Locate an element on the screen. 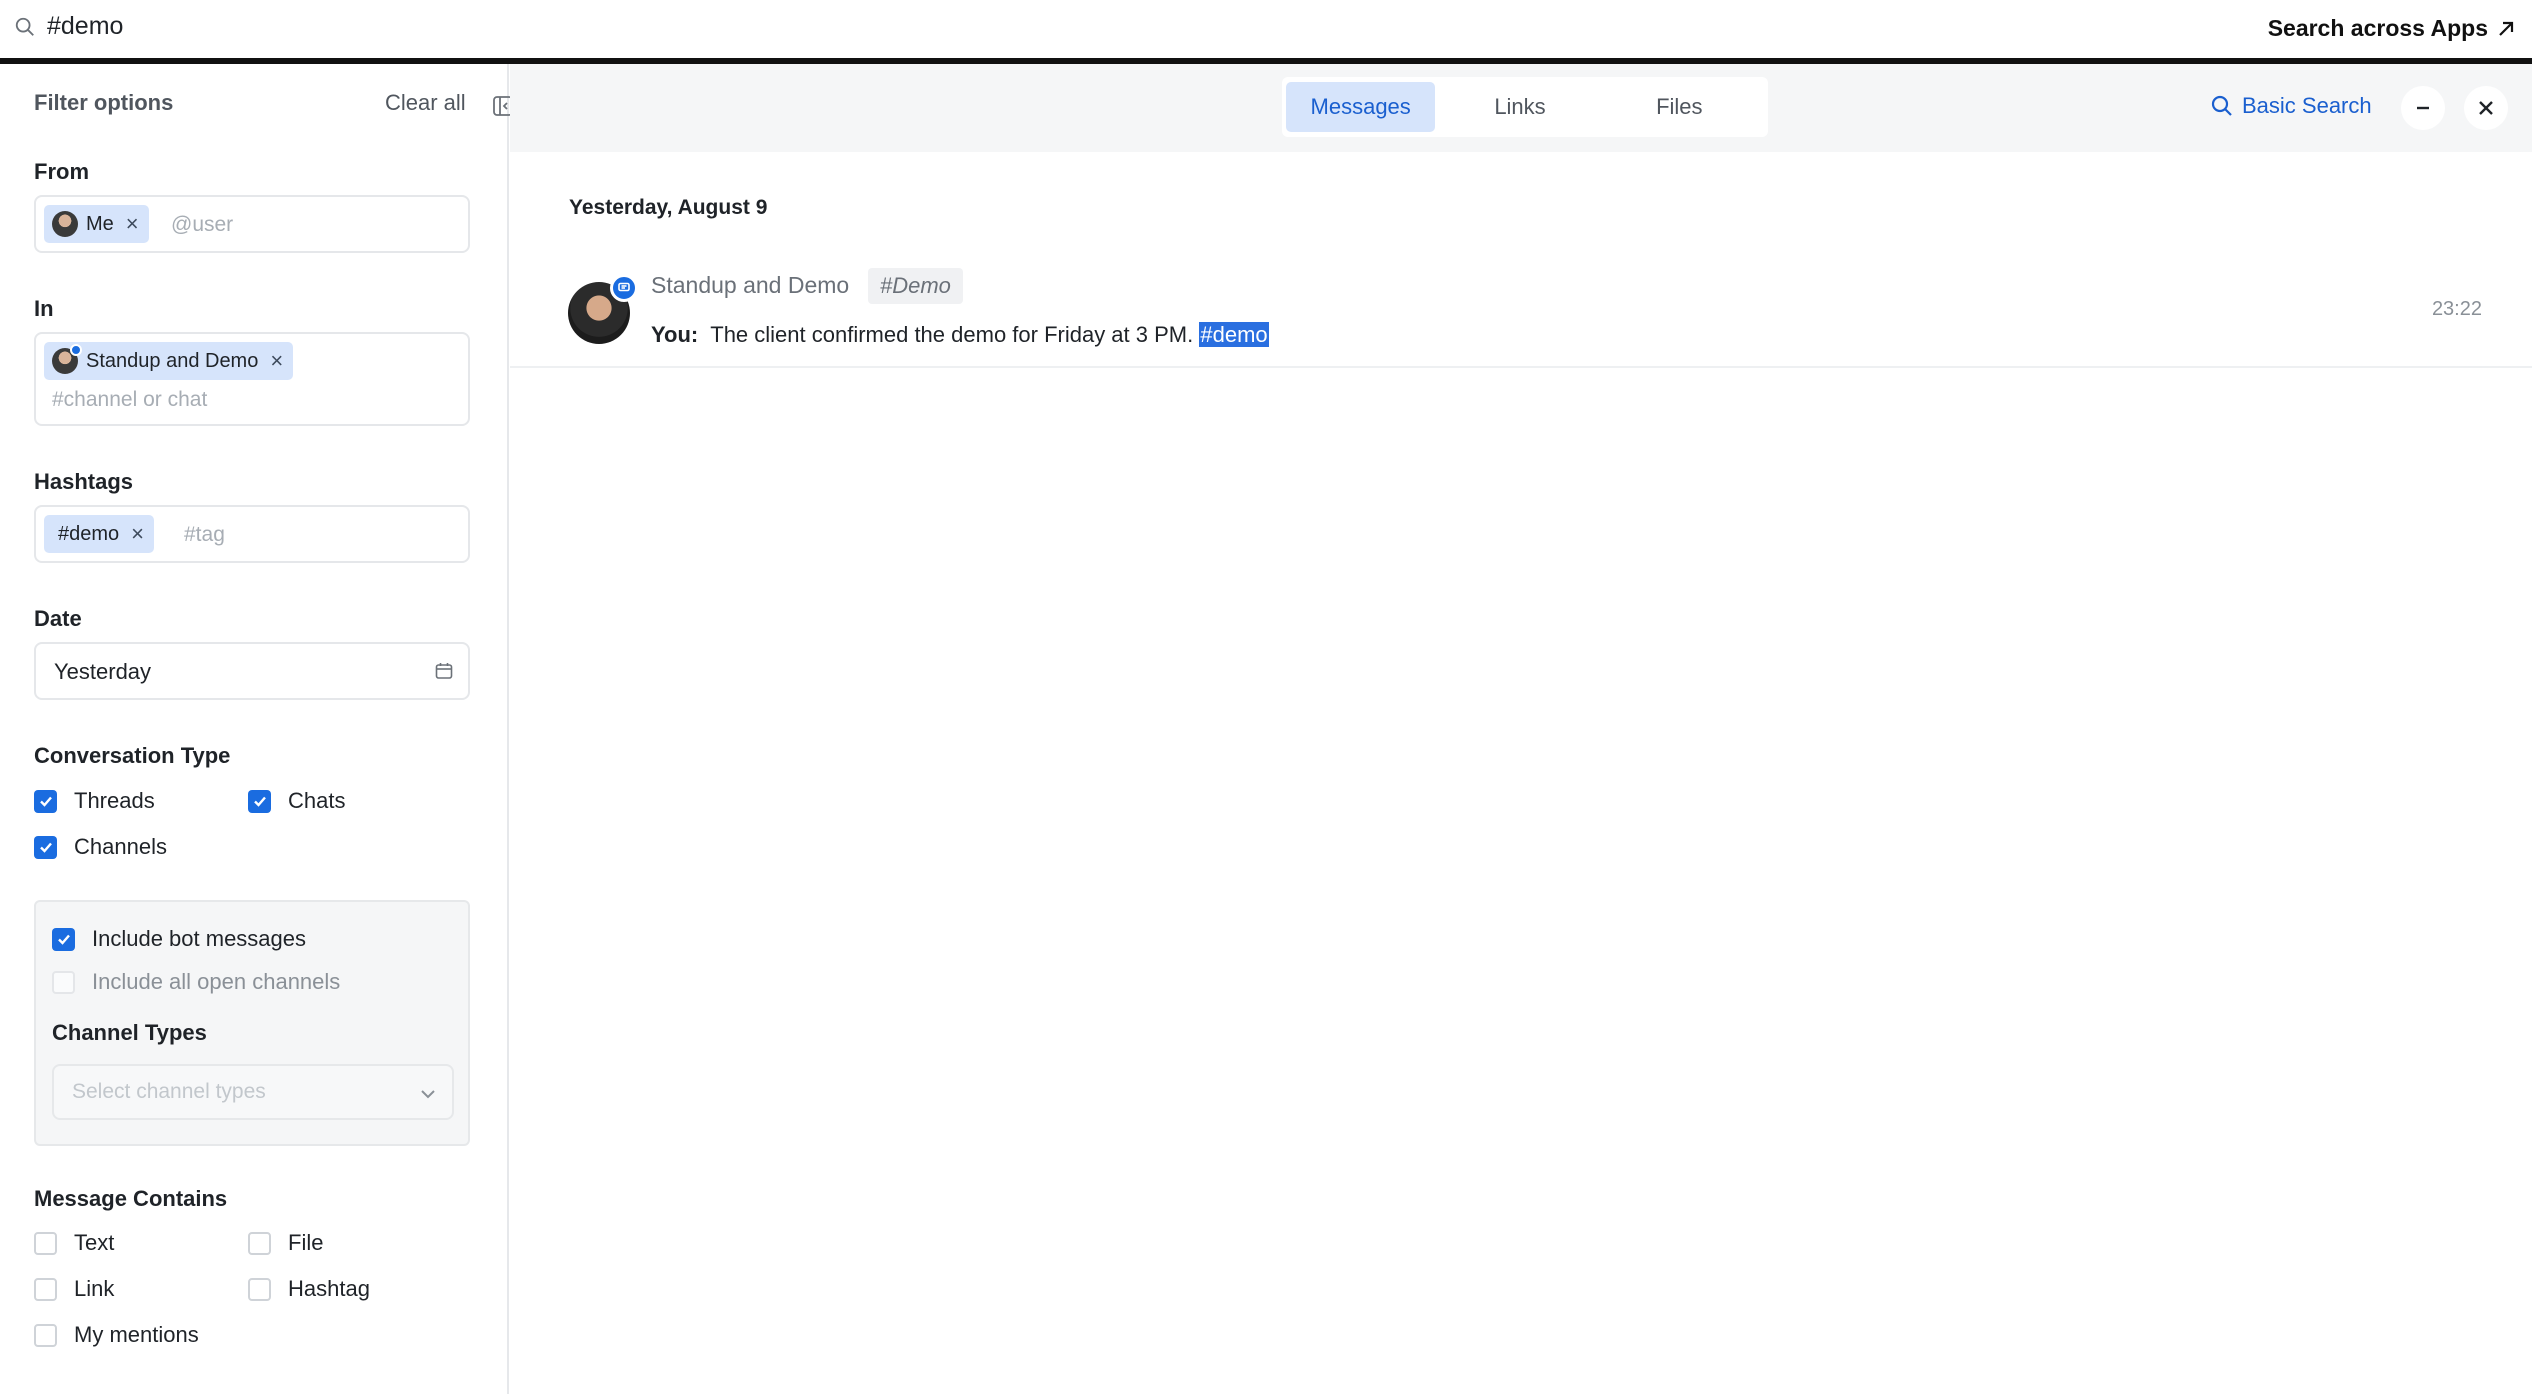 The height and width of the screenshot is (1394, 2532). in-chip: Standup and Demo × is located at coordinates (169, 361).